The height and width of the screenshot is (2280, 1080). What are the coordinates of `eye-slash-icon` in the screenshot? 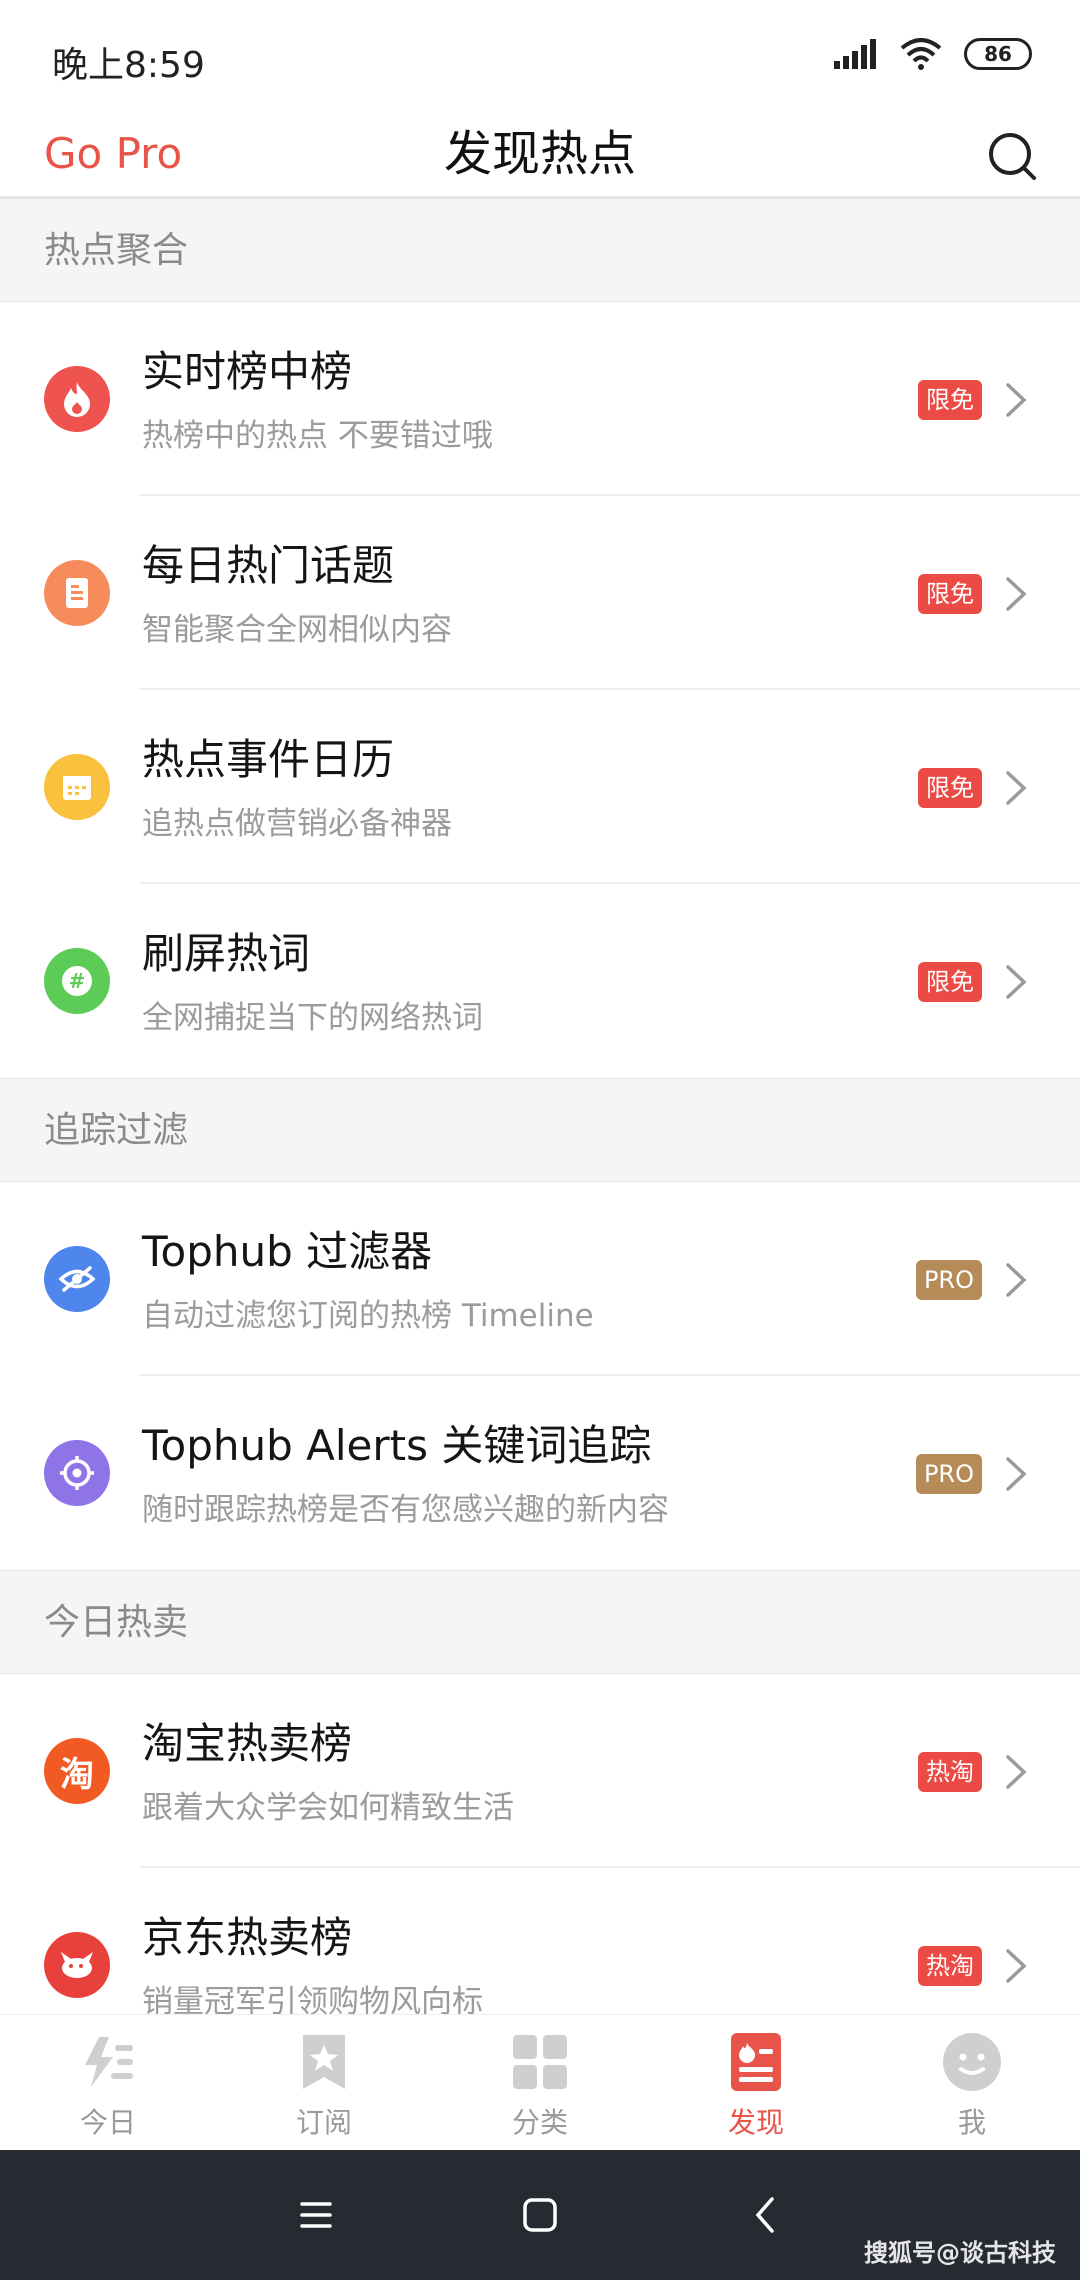 It's located at (77, 1279).